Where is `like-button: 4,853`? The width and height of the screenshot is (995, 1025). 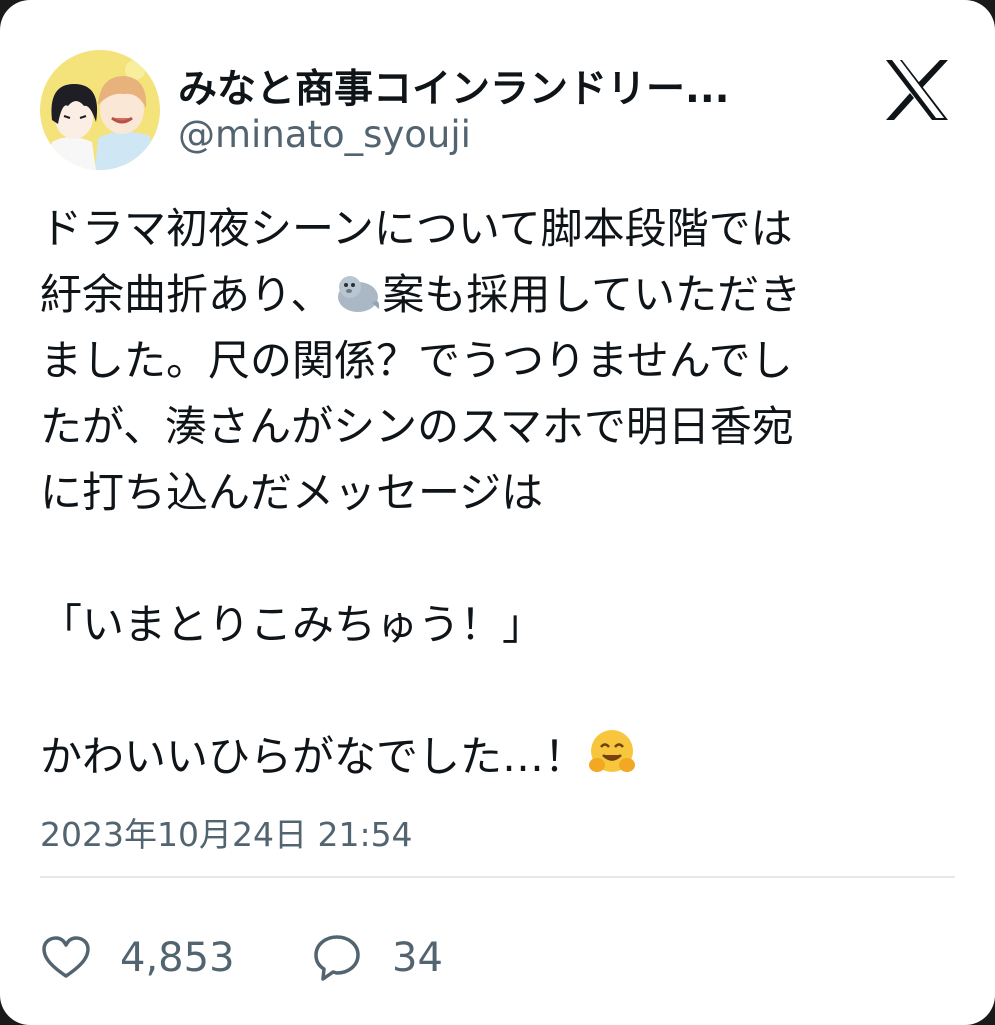 like-button: 4,853 is located at coordinates (138, 958).